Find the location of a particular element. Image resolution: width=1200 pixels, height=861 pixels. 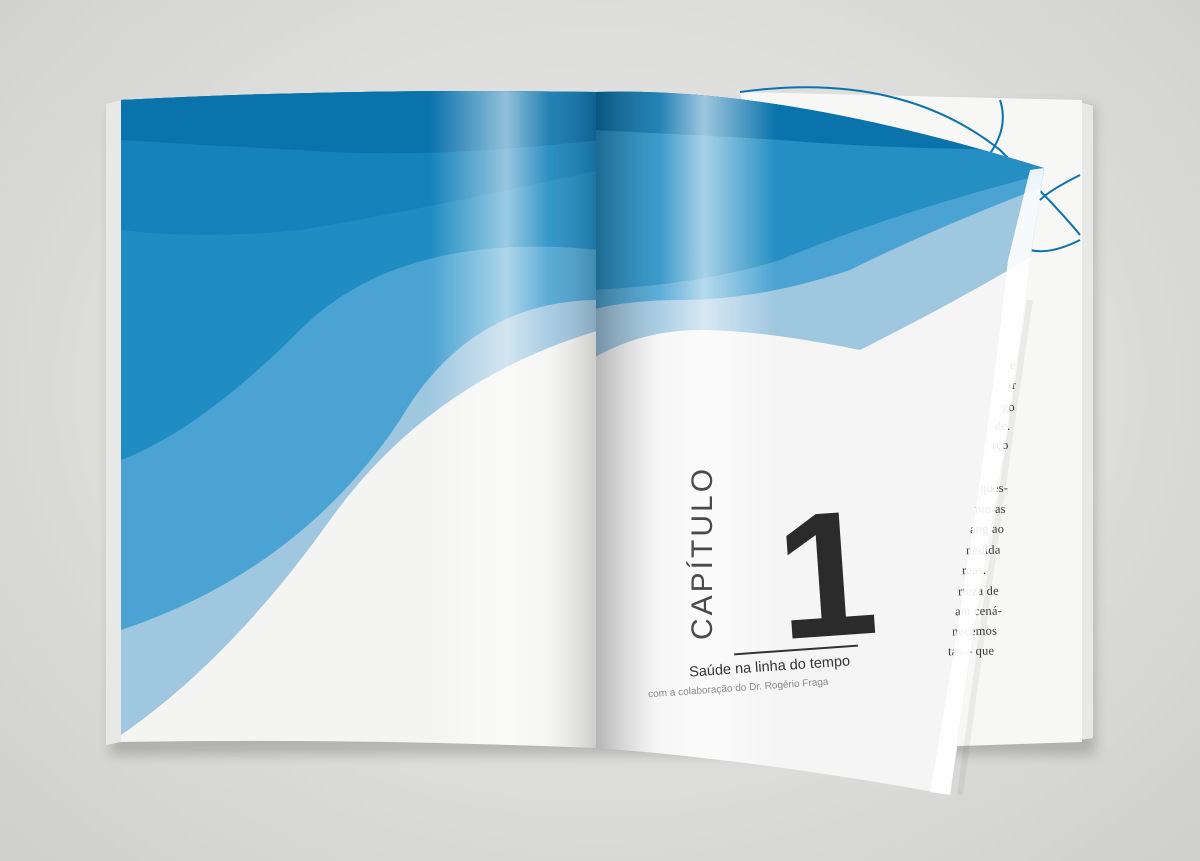

chapter-number: 1 is located at coordinates (826, 574).